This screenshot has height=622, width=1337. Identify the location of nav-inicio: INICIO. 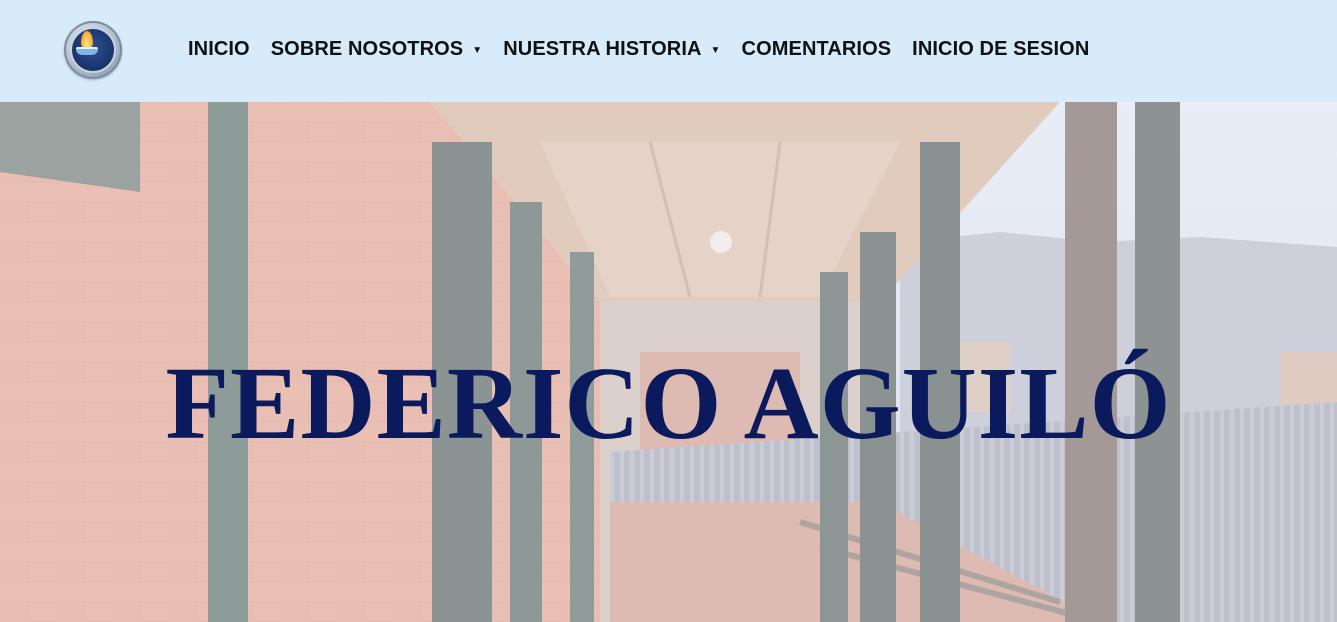
(219, 49).